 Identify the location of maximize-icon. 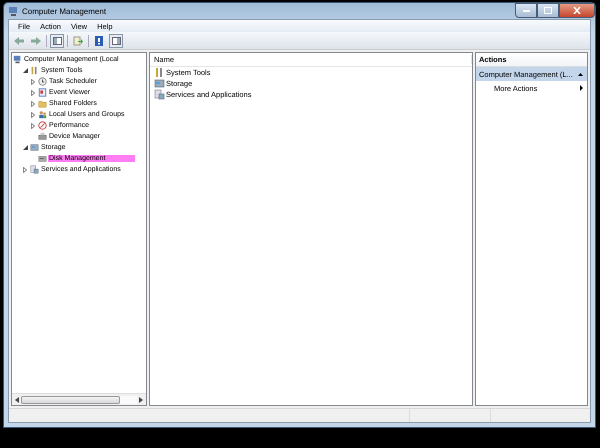
(548, 10).